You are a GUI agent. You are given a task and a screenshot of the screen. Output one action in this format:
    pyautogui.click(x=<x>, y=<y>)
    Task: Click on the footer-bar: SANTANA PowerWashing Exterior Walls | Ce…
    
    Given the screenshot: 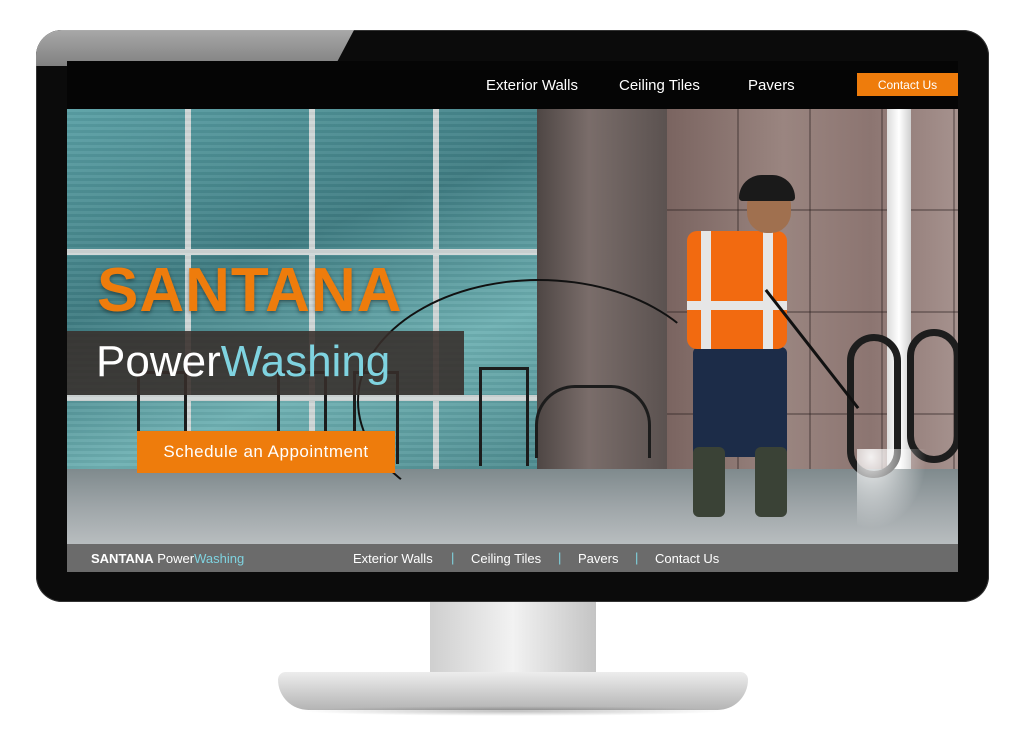 What is the action you would take?
    pyautogui.click(x=512, y=558)
    